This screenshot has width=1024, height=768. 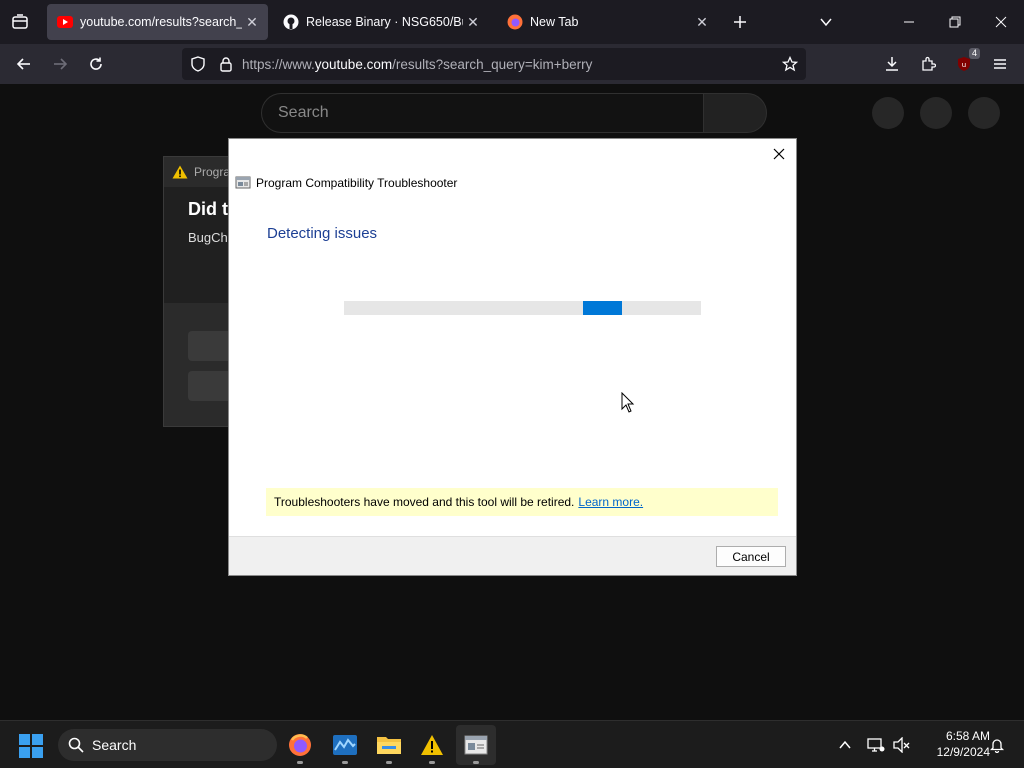 I want to click on taskbar-search: Search, so click(x=167, y=745).